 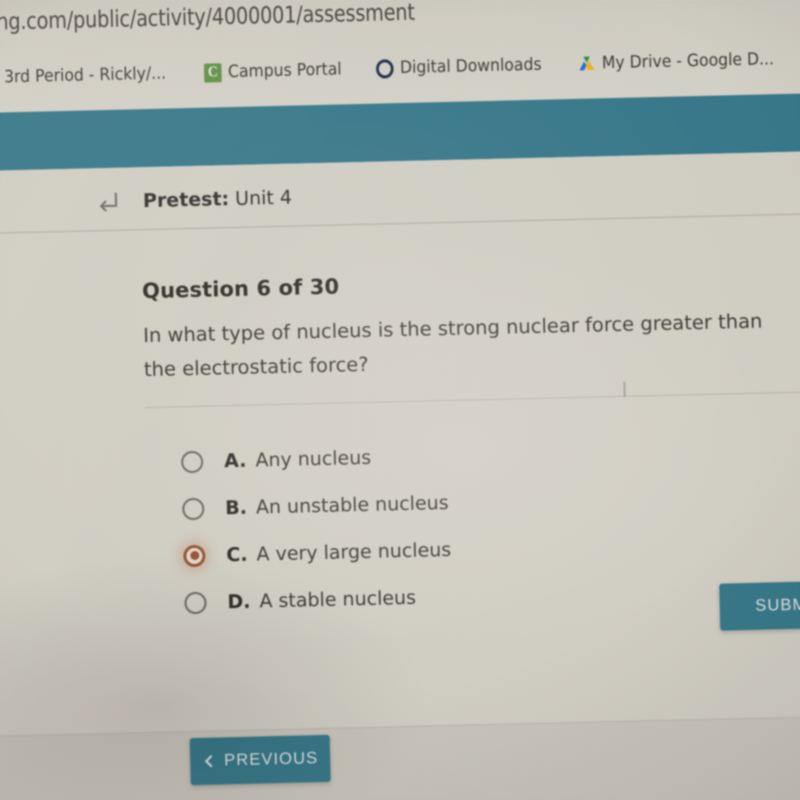 I want to click on answer-text: A stable nucleus, so click(x=338, y=599).